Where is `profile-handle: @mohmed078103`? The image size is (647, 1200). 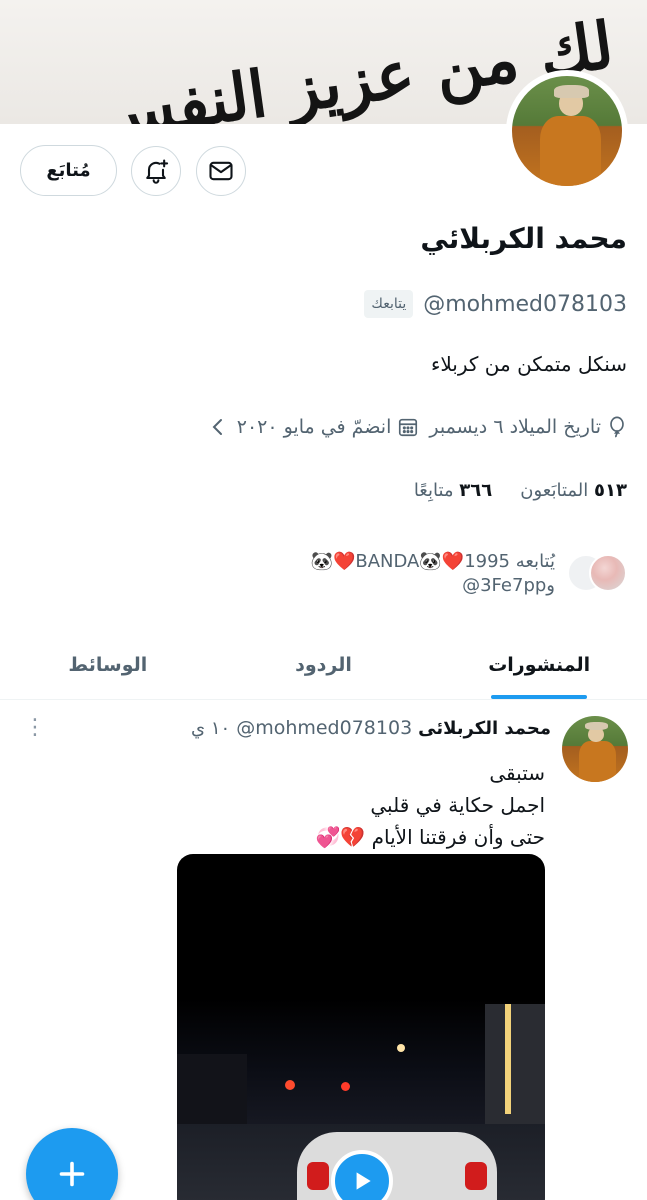 profile-handle: @mohmed078103 is located at coordinates (525, 304).